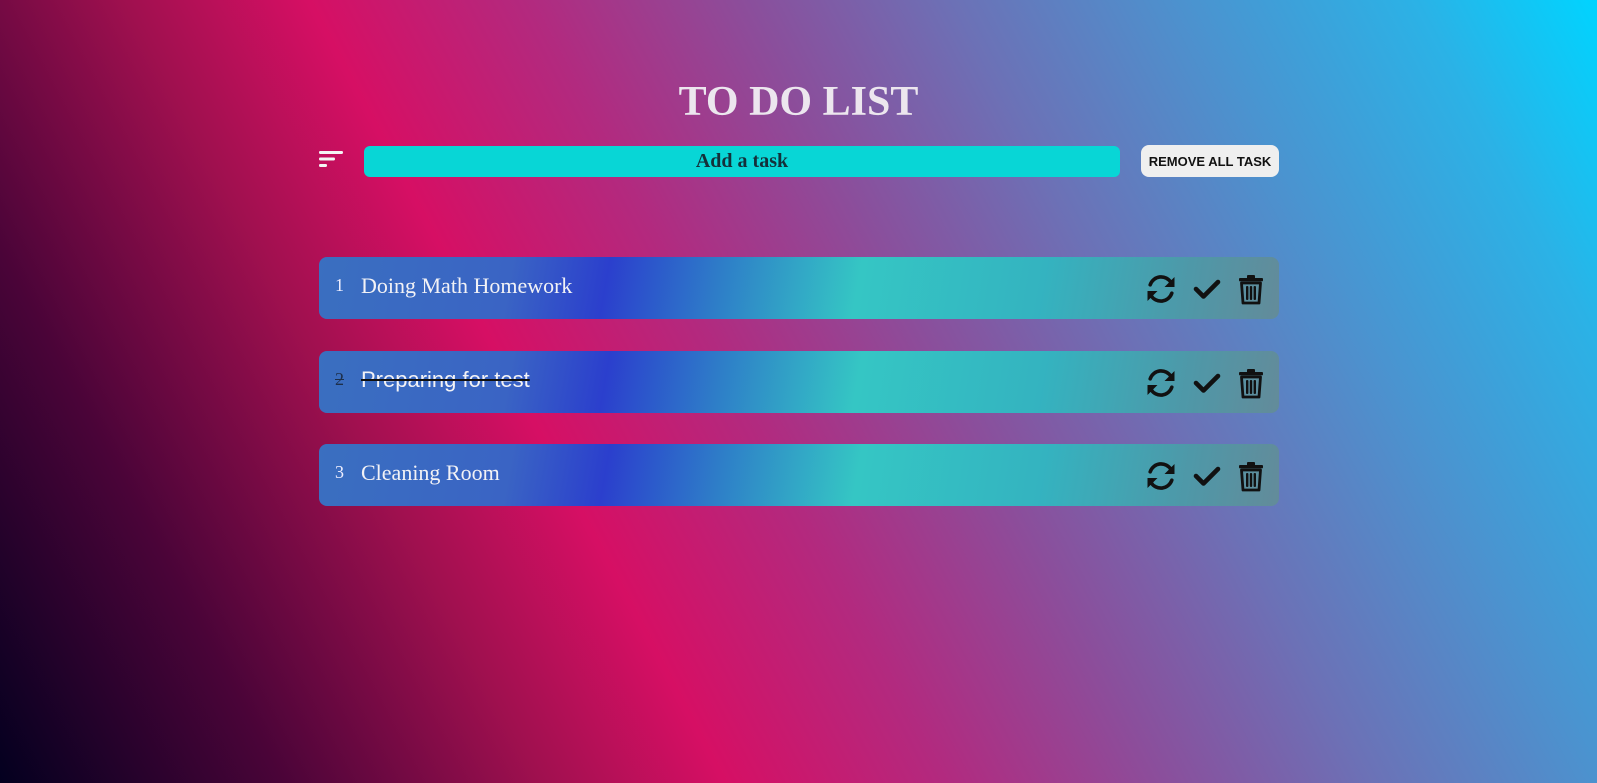  Describe the element at coordinates (1210, 161) in the screenshot. I see `remove-all-task-button: REMOVE ALL TASK` at that location.